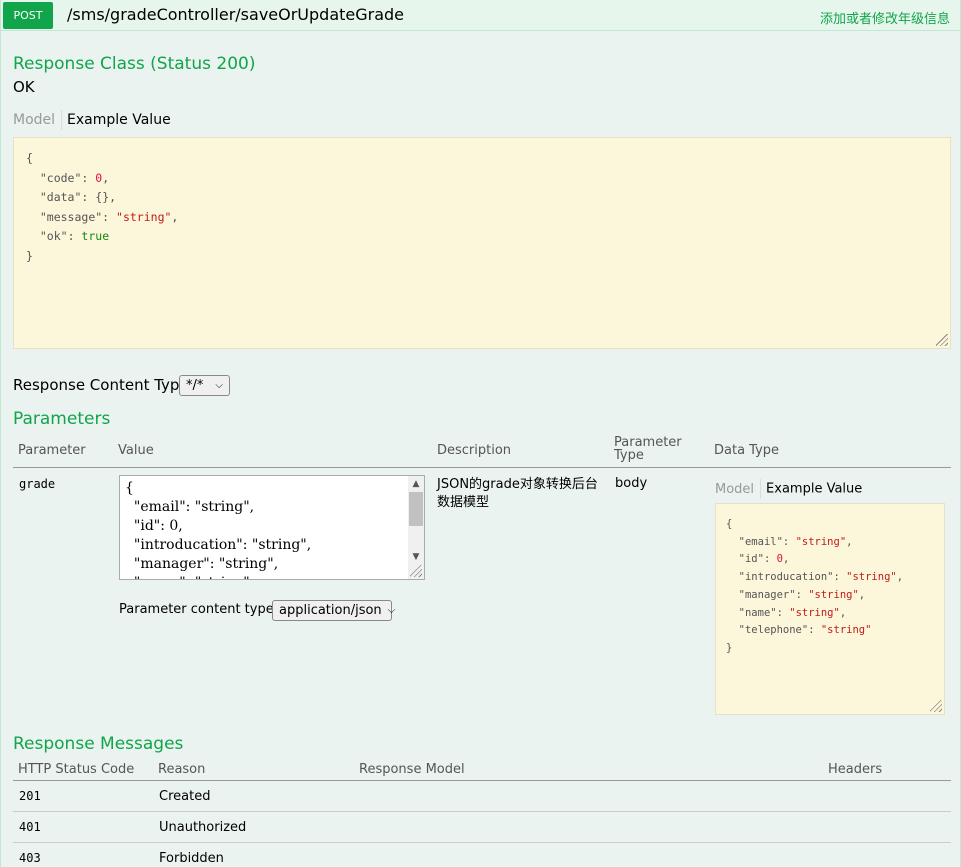  Describe the element at coordinates (30, 827) in the screenshot. I see `status-code: 401` at that location.